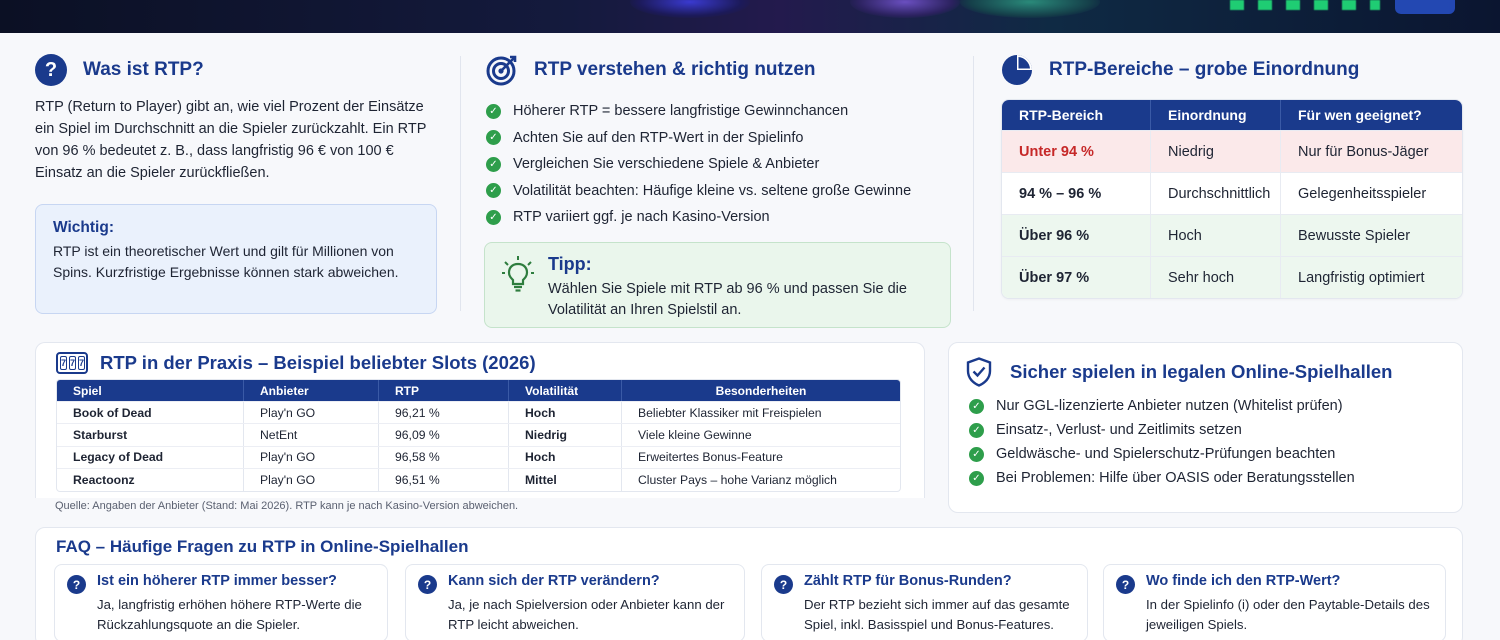 The image size is (1500, 640). I want to click on table-cell: 94 % – 96 %, so click(1060, 193).